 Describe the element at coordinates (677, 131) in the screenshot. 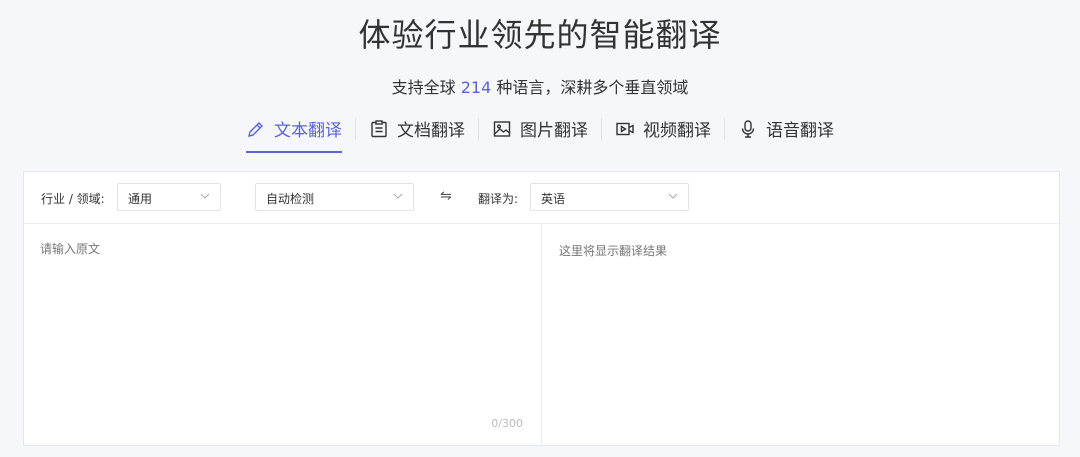

I see `tab-label: 视频翻译` at that location.